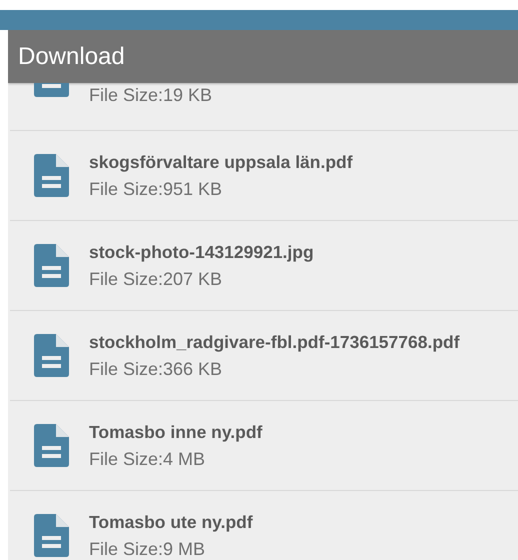 The image size is (518, 560). Describe the element at coordinates (147, 459) in the screenshot. I see `file-size: File Size:4 MB` at that location.